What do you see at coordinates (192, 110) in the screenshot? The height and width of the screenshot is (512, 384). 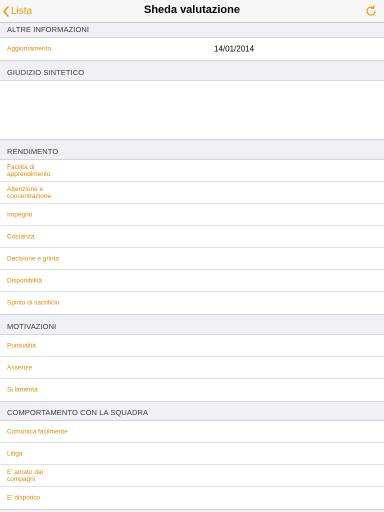 I see `giudizio-text-area` at bounding box center [192, 110].